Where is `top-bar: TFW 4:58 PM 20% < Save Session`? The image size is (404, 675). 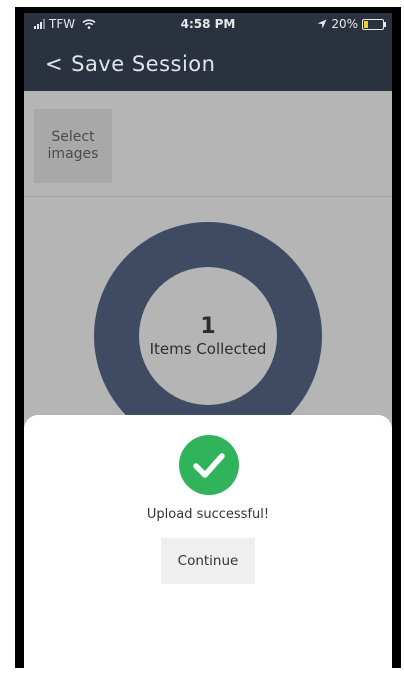 top-bar: TFW 4:58 PM 20% < Save Session is located at coordinates (208, 52).